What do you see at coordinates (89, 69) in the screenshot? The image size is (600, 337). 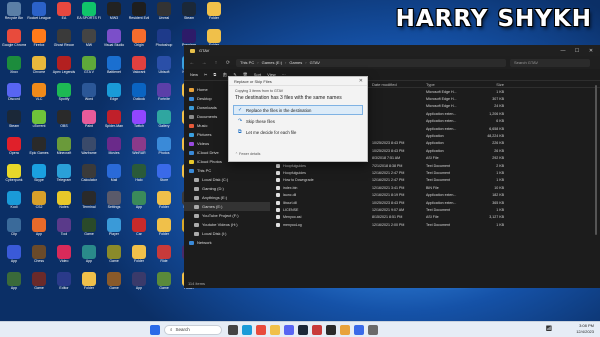 I see `desktop-icon: GTA V` at bounding box center [89, 69].